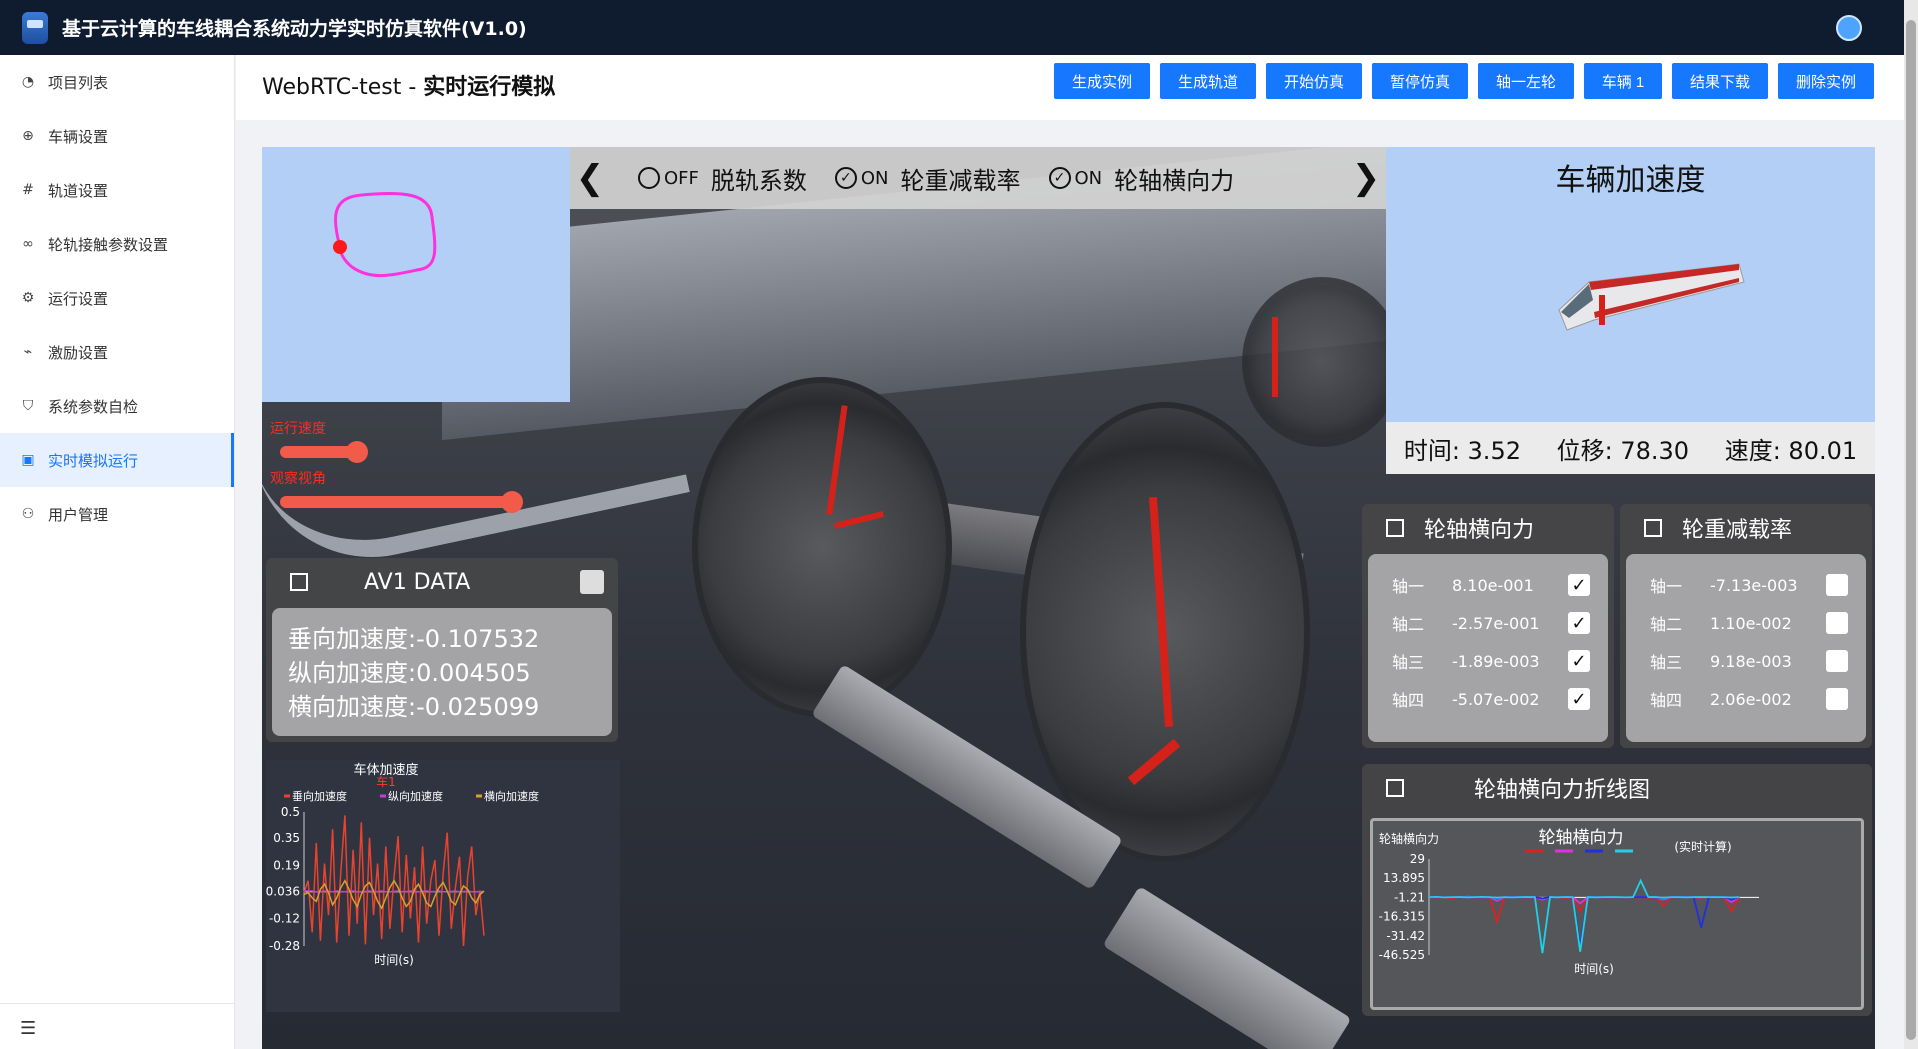 The height and width of the screenshot is (1049, 1918). Describe the element at coordinates (1849, 28) in the screenshot. I see `user-avatar-icon` at that location.